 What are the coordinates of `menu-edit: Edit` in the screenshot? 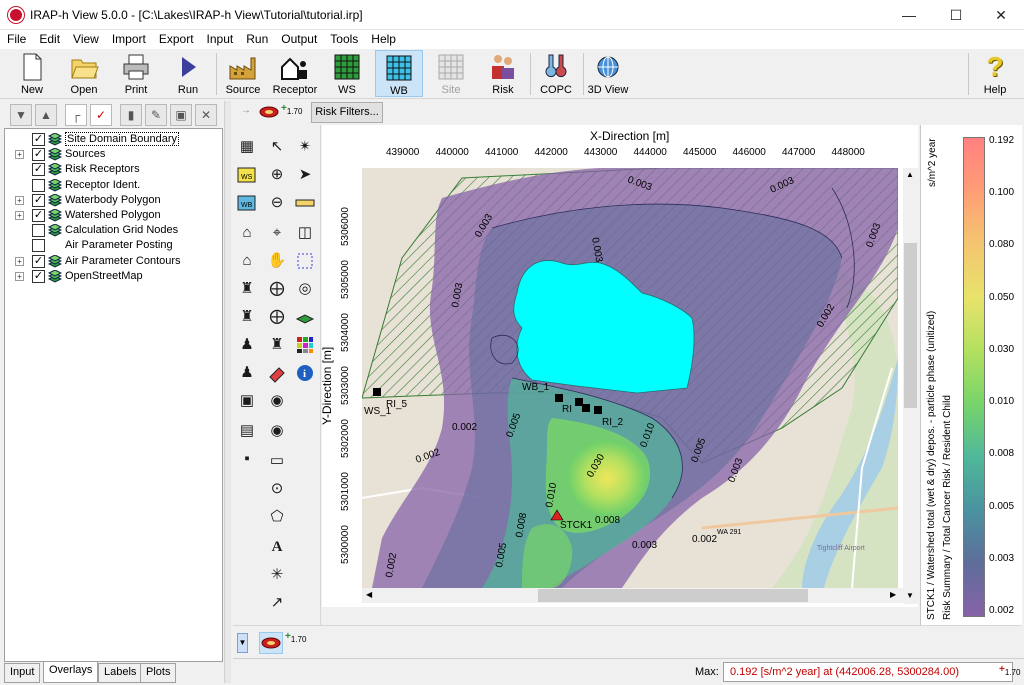 It's located at (49, 38).